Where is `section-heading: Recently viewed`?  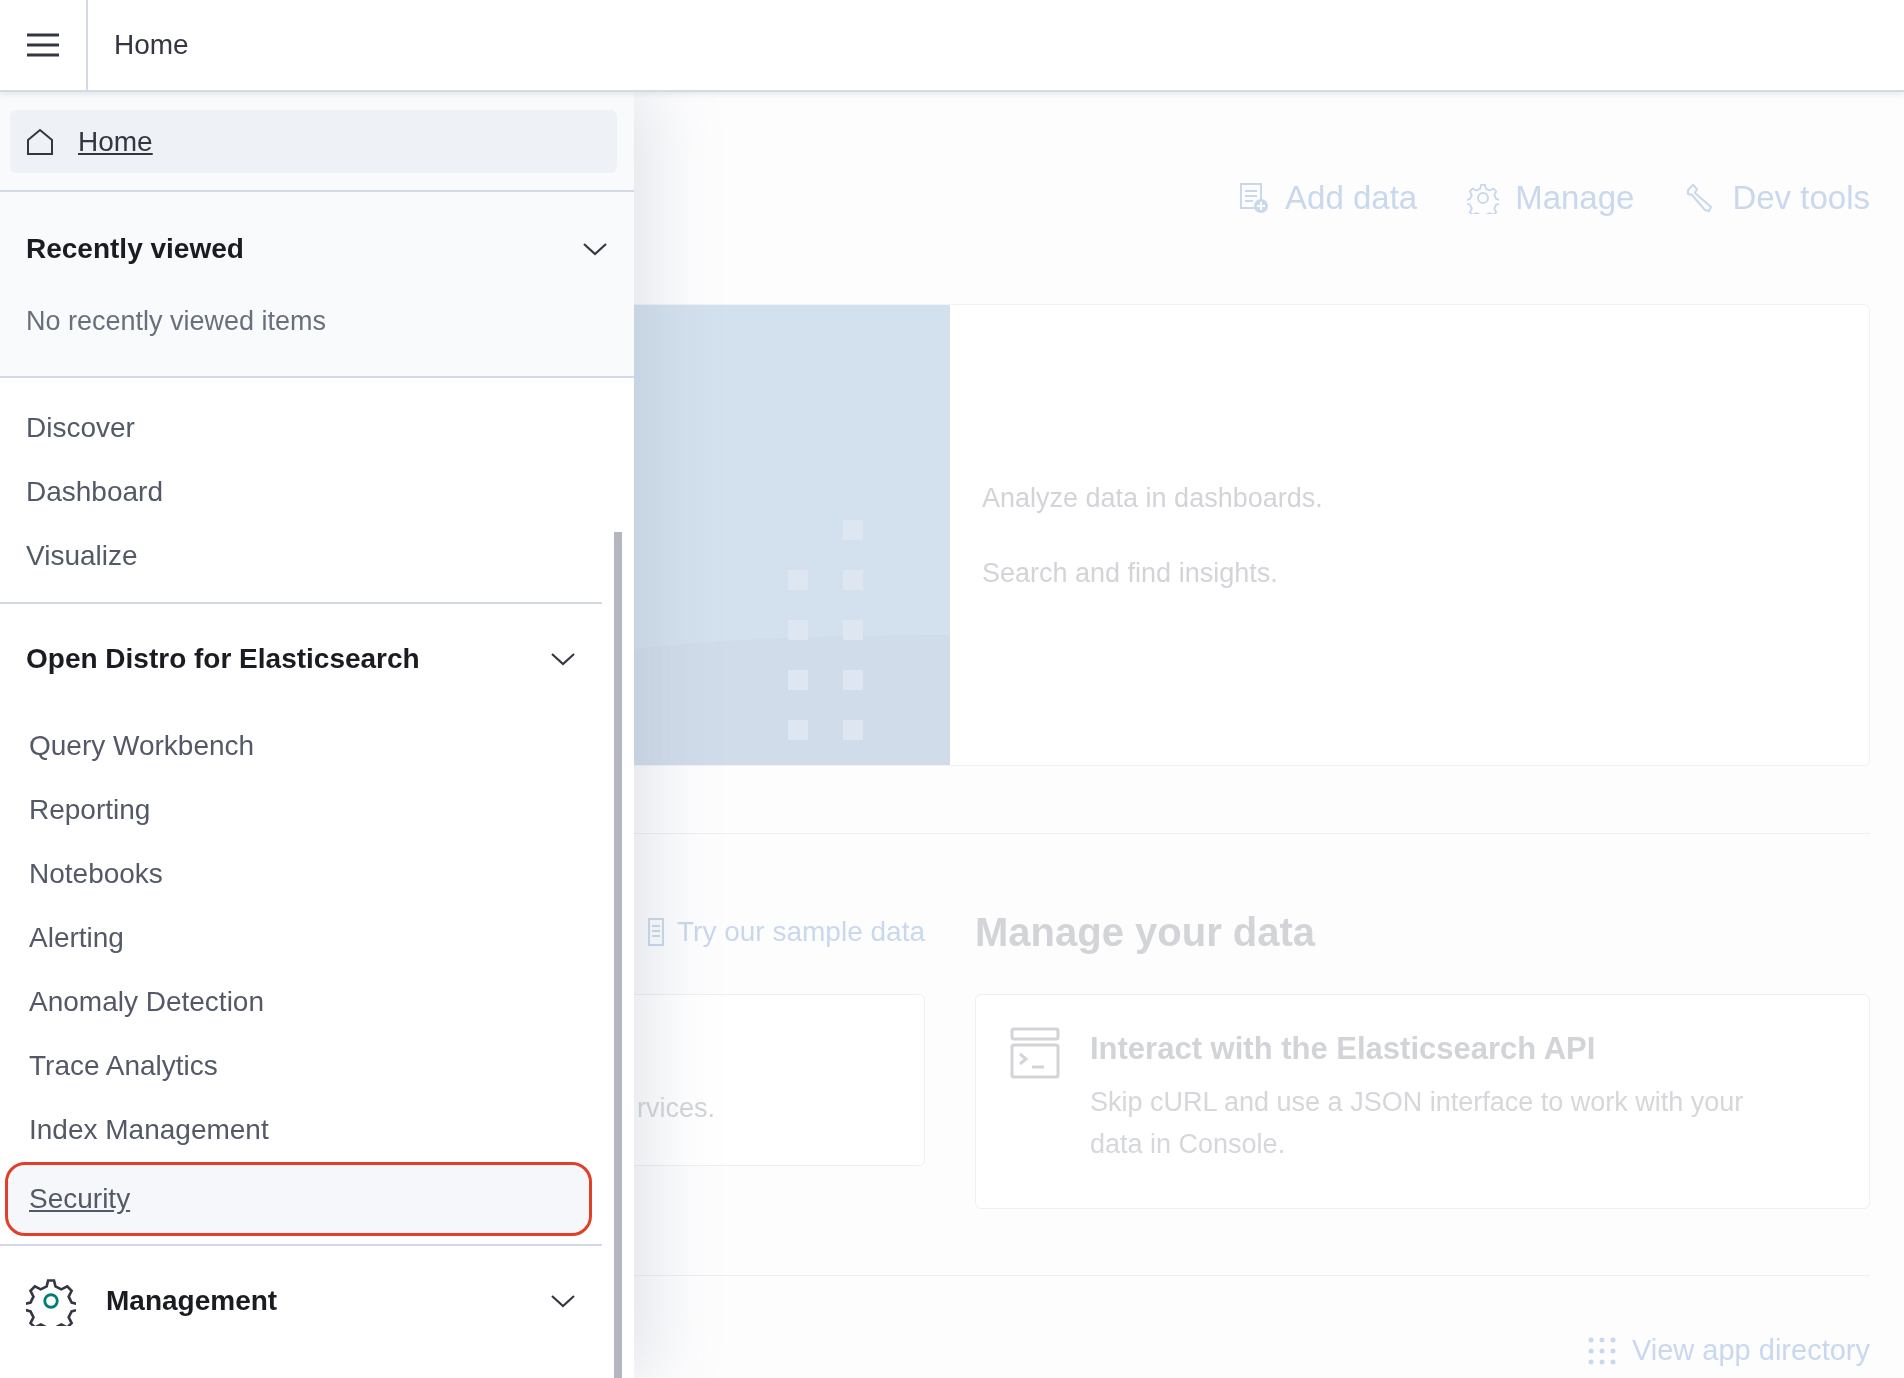
section-heading: Recently viewed is located at coordinates (135, 249).